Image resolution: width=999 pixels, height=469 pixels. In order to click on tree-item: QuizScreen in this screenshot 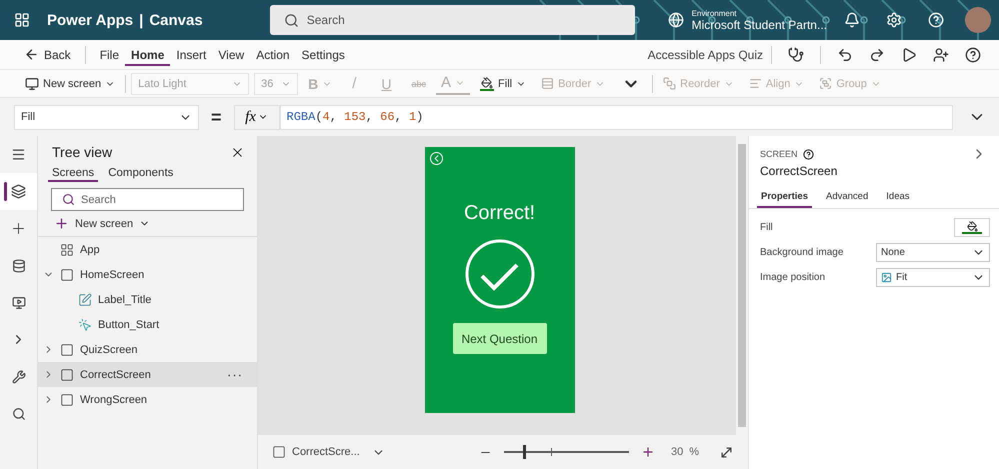, I will do `click(147, 349)`.